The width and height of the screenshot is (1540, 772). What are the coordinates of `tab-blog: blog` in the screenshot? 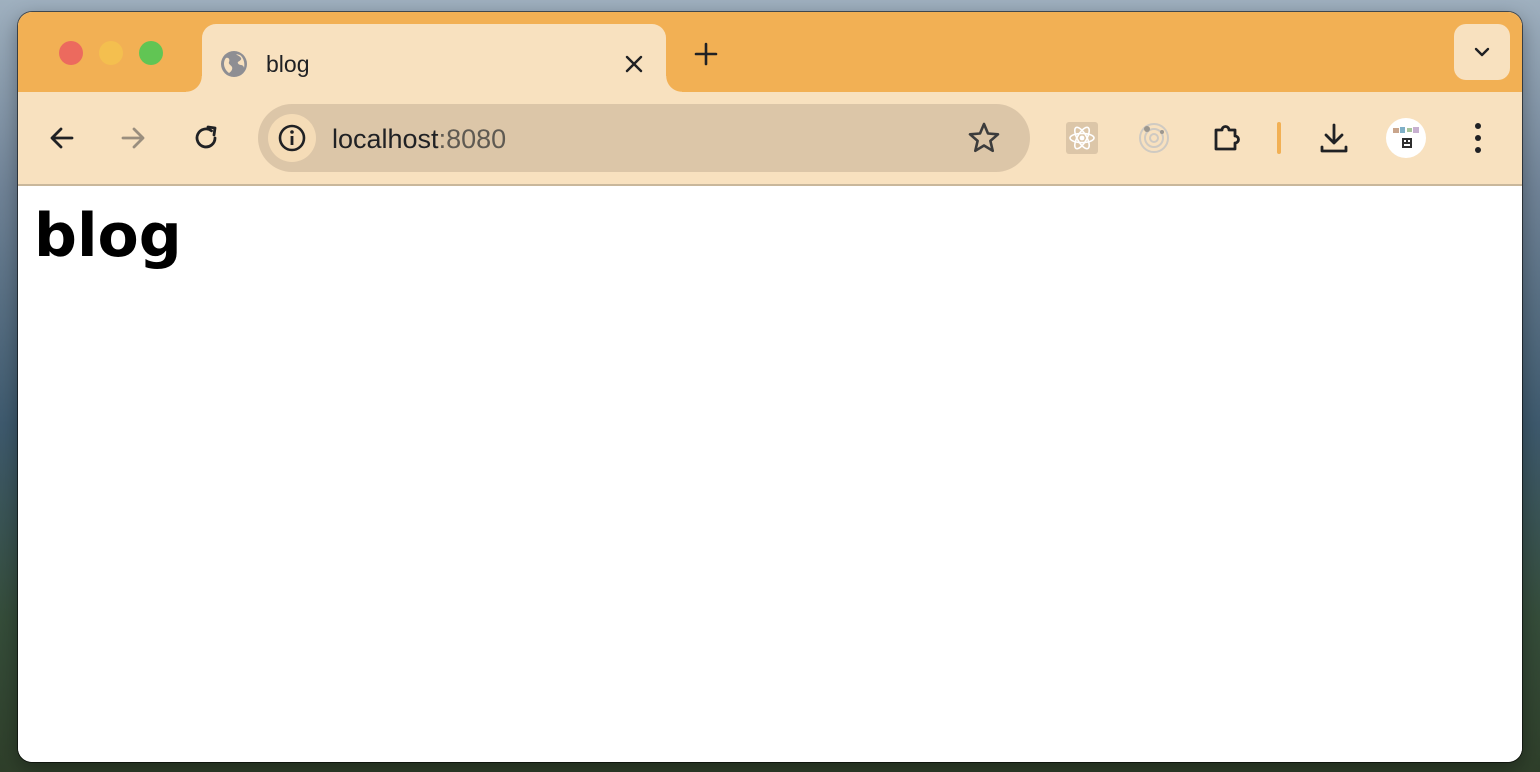 It's located at (434, 58).